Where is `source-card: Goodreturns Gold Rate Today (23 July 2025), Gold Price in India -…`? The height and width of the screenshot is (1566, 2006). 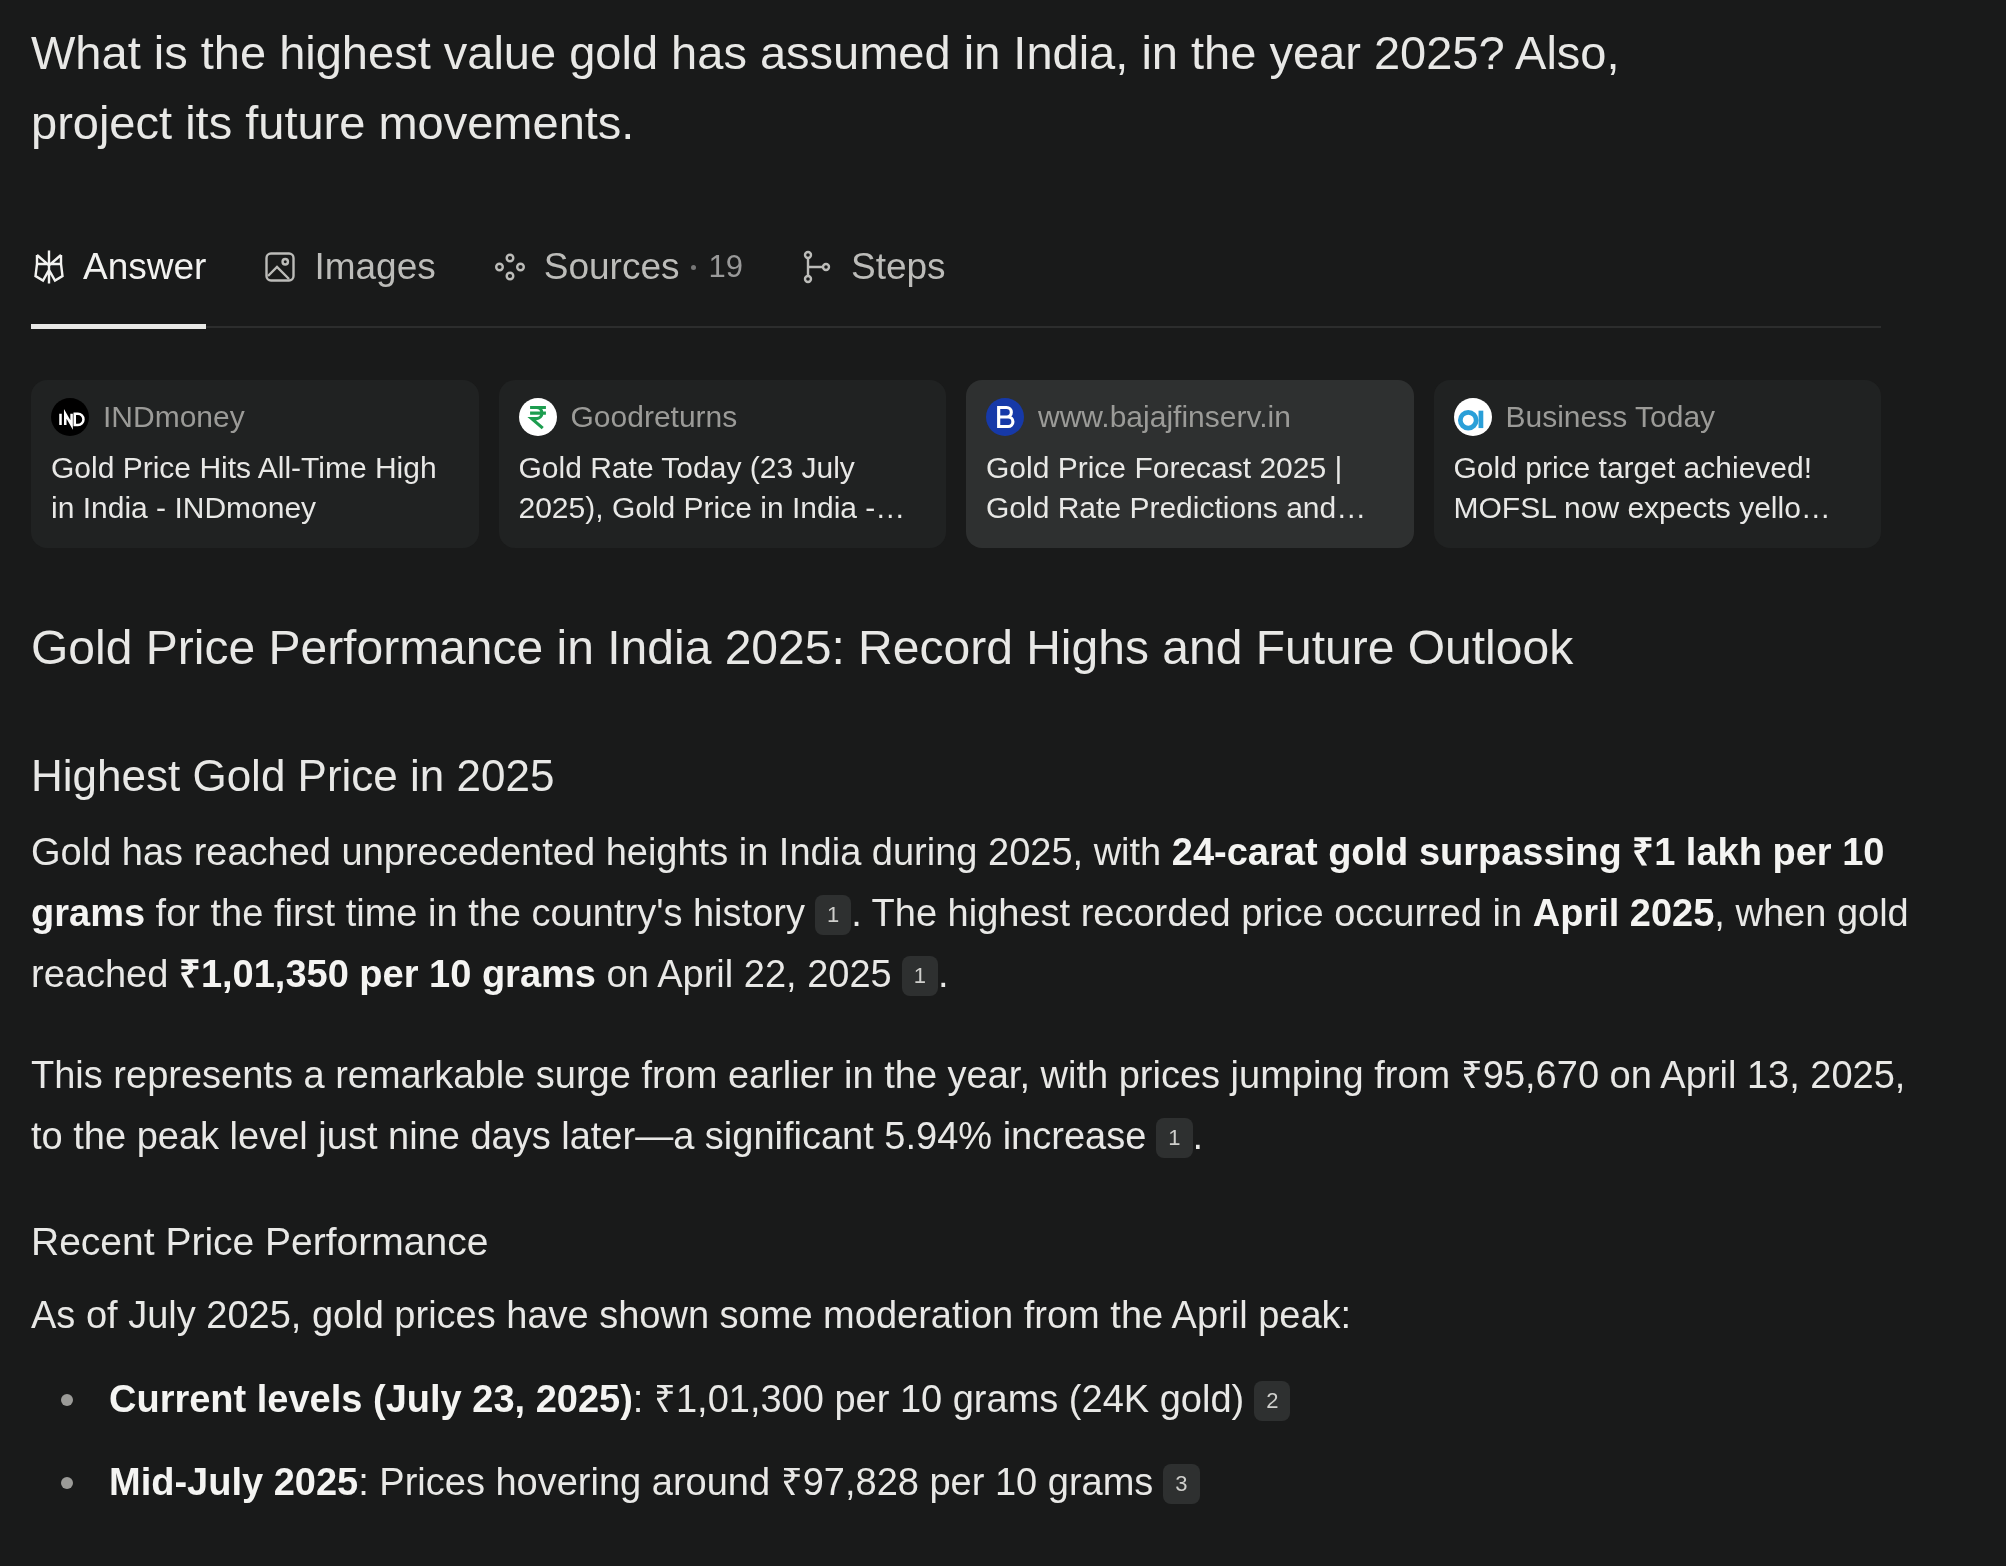
source-card: Goodreturns Gold Rate Today (23 July 2025), Gold Price in India -… is located at coordinates (722, 464).